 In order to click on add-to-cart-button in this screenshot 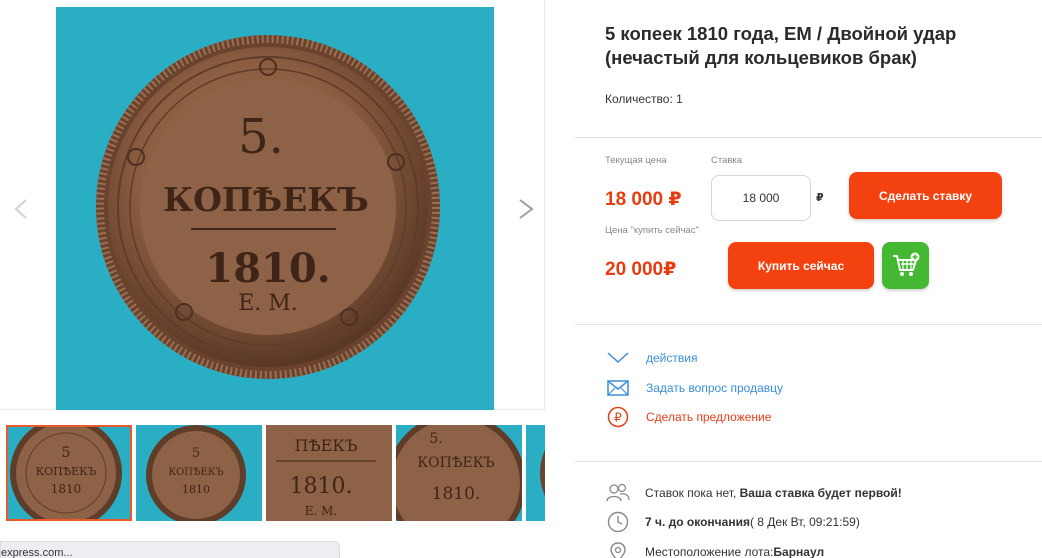, I will do `click(905, 265)`.